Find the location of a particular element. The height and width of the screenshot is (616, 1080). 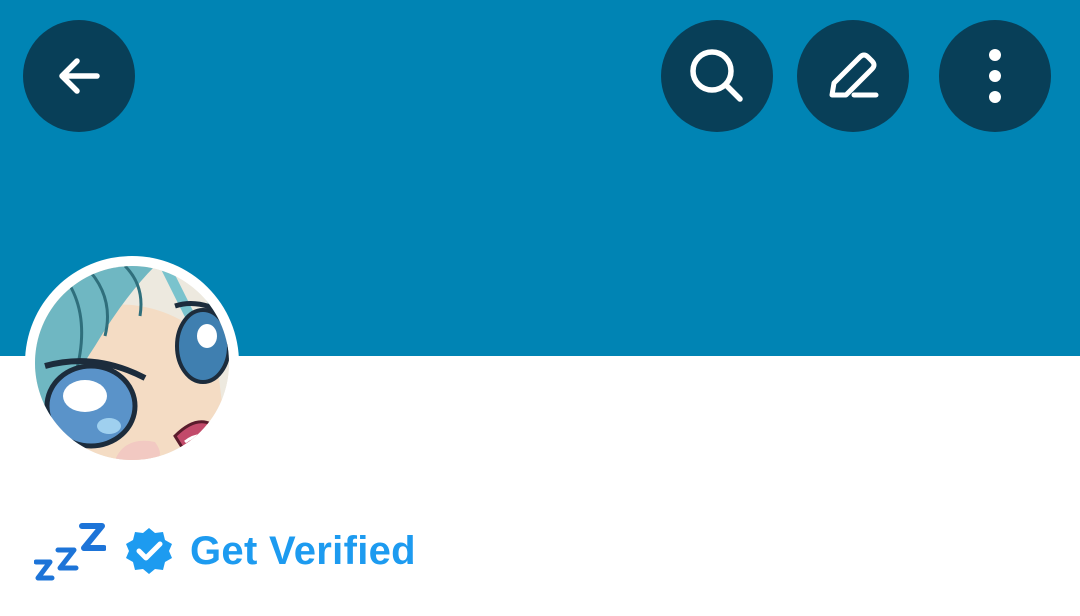

anime-avatar-image is located at coordinates (132, 363).